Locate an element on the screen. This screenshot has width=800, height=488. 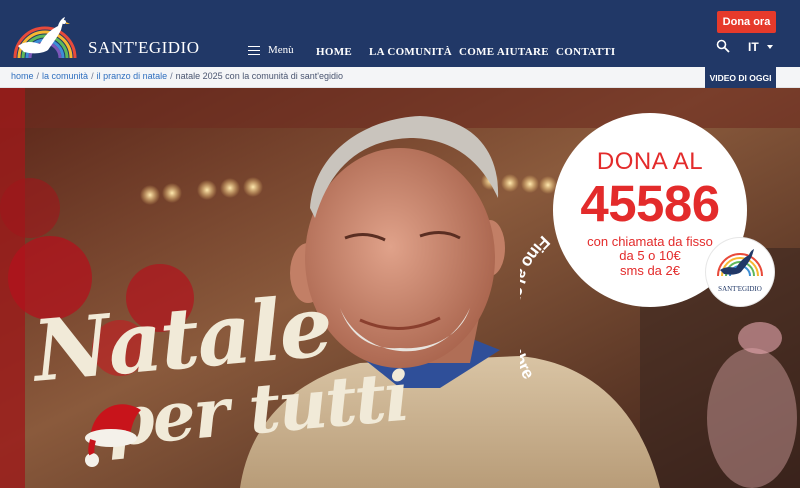
mini-logo-icon is located at coordinates (740, 263).